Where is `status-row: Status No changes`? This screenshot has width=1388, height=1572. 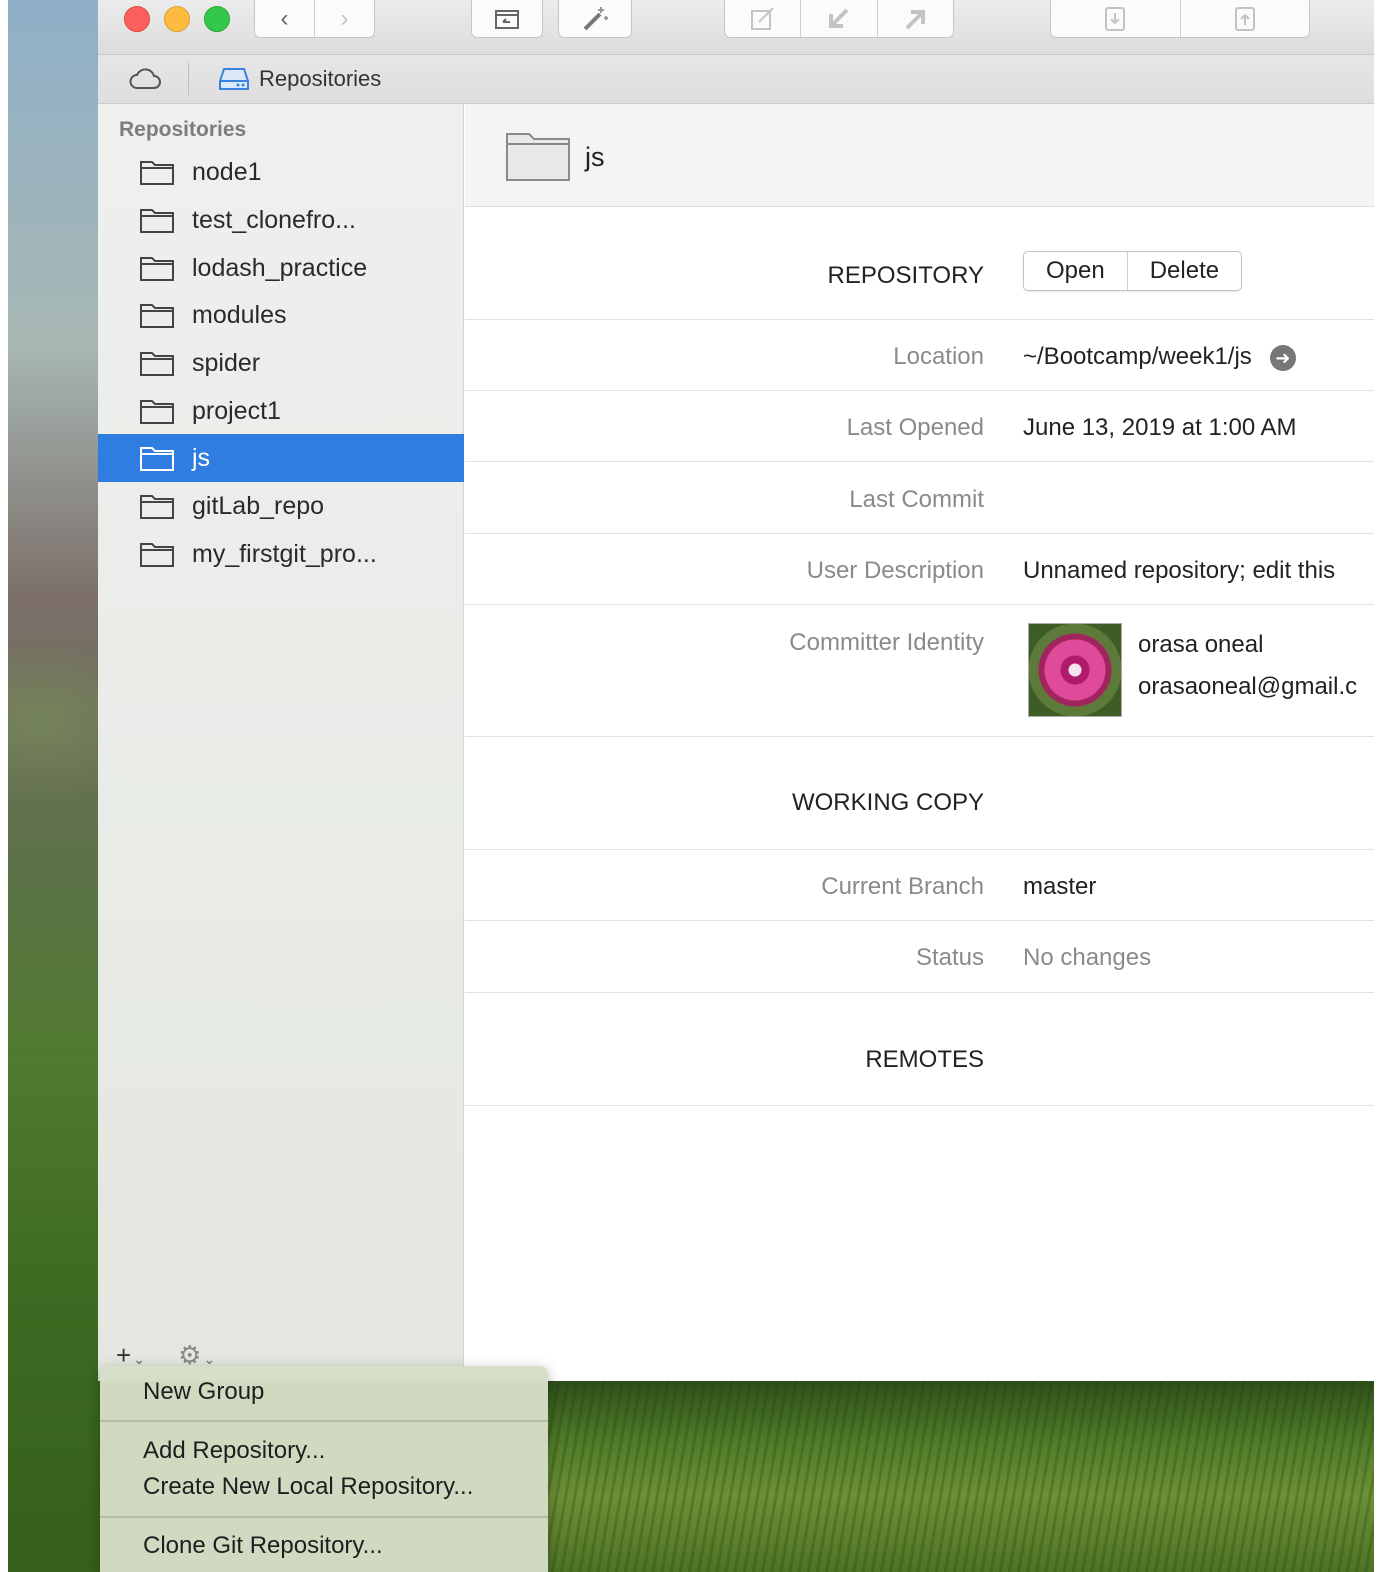
status-row: Status No changes is located at coordinates (919, 957).